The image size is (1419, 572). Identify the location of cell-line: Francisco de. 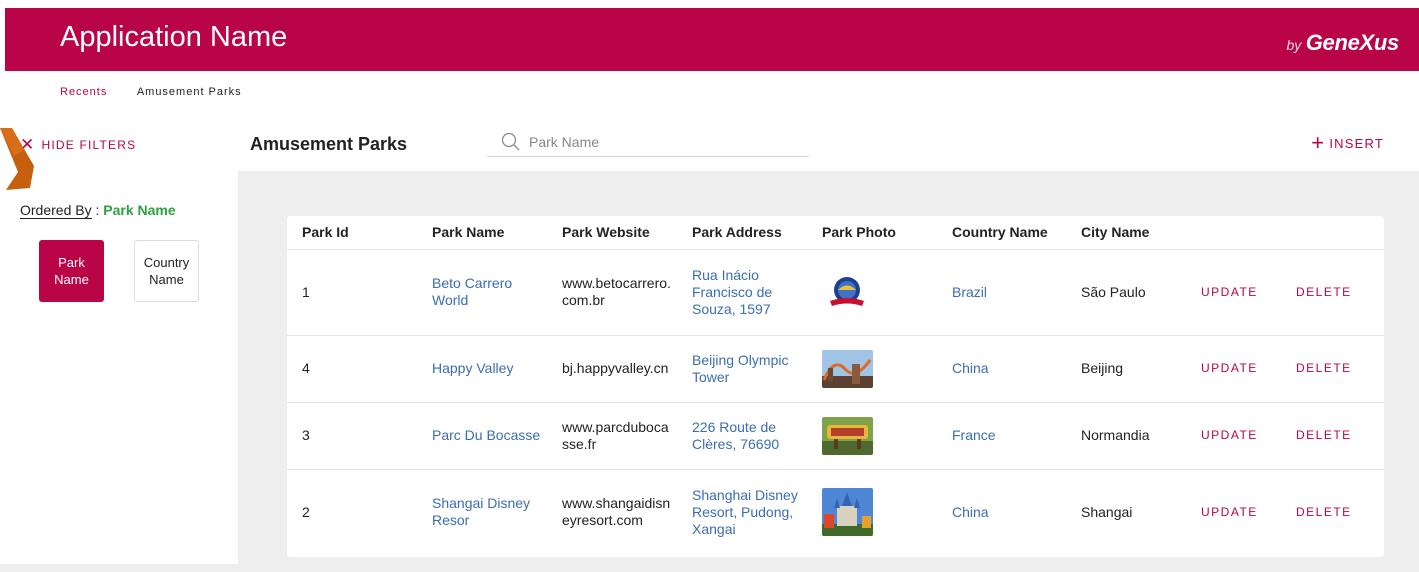
(732, 291).